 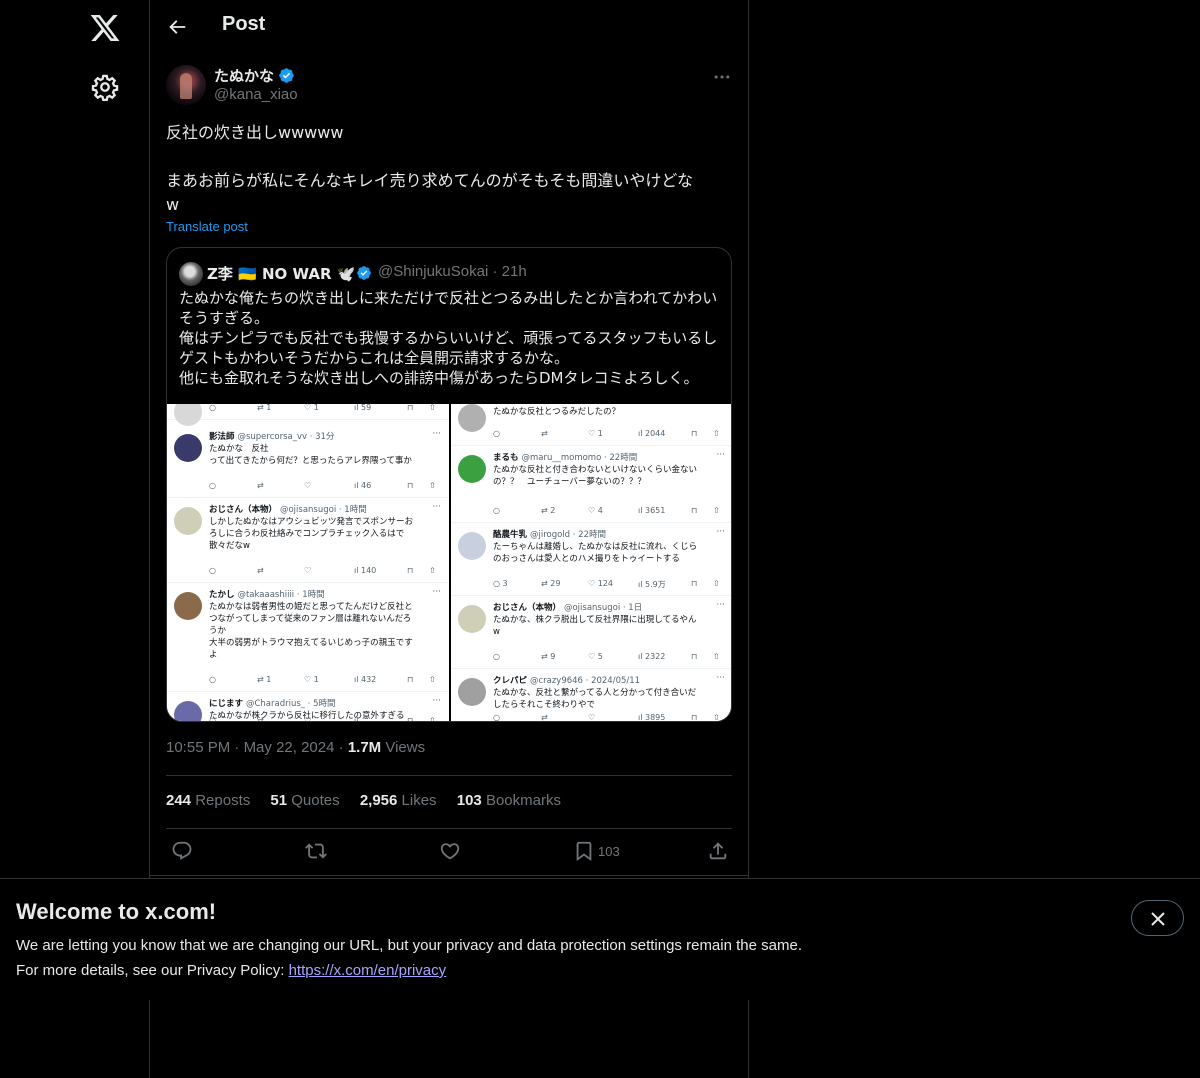 What do you see at coordinates (398, 800) in the screenshot?
I see `likes-stat: 2,956 Likes` at bounding box center [398, 800].